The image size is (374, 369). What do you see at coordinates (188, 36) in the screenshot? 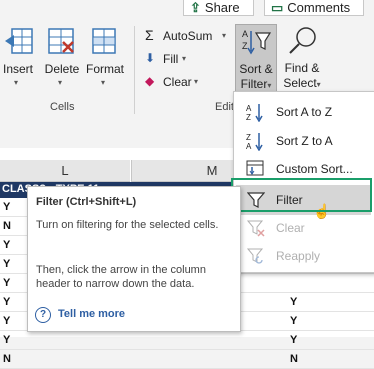
I see `autosum-button: Σ AutoSum ▾` at bounding box center [188, 36].